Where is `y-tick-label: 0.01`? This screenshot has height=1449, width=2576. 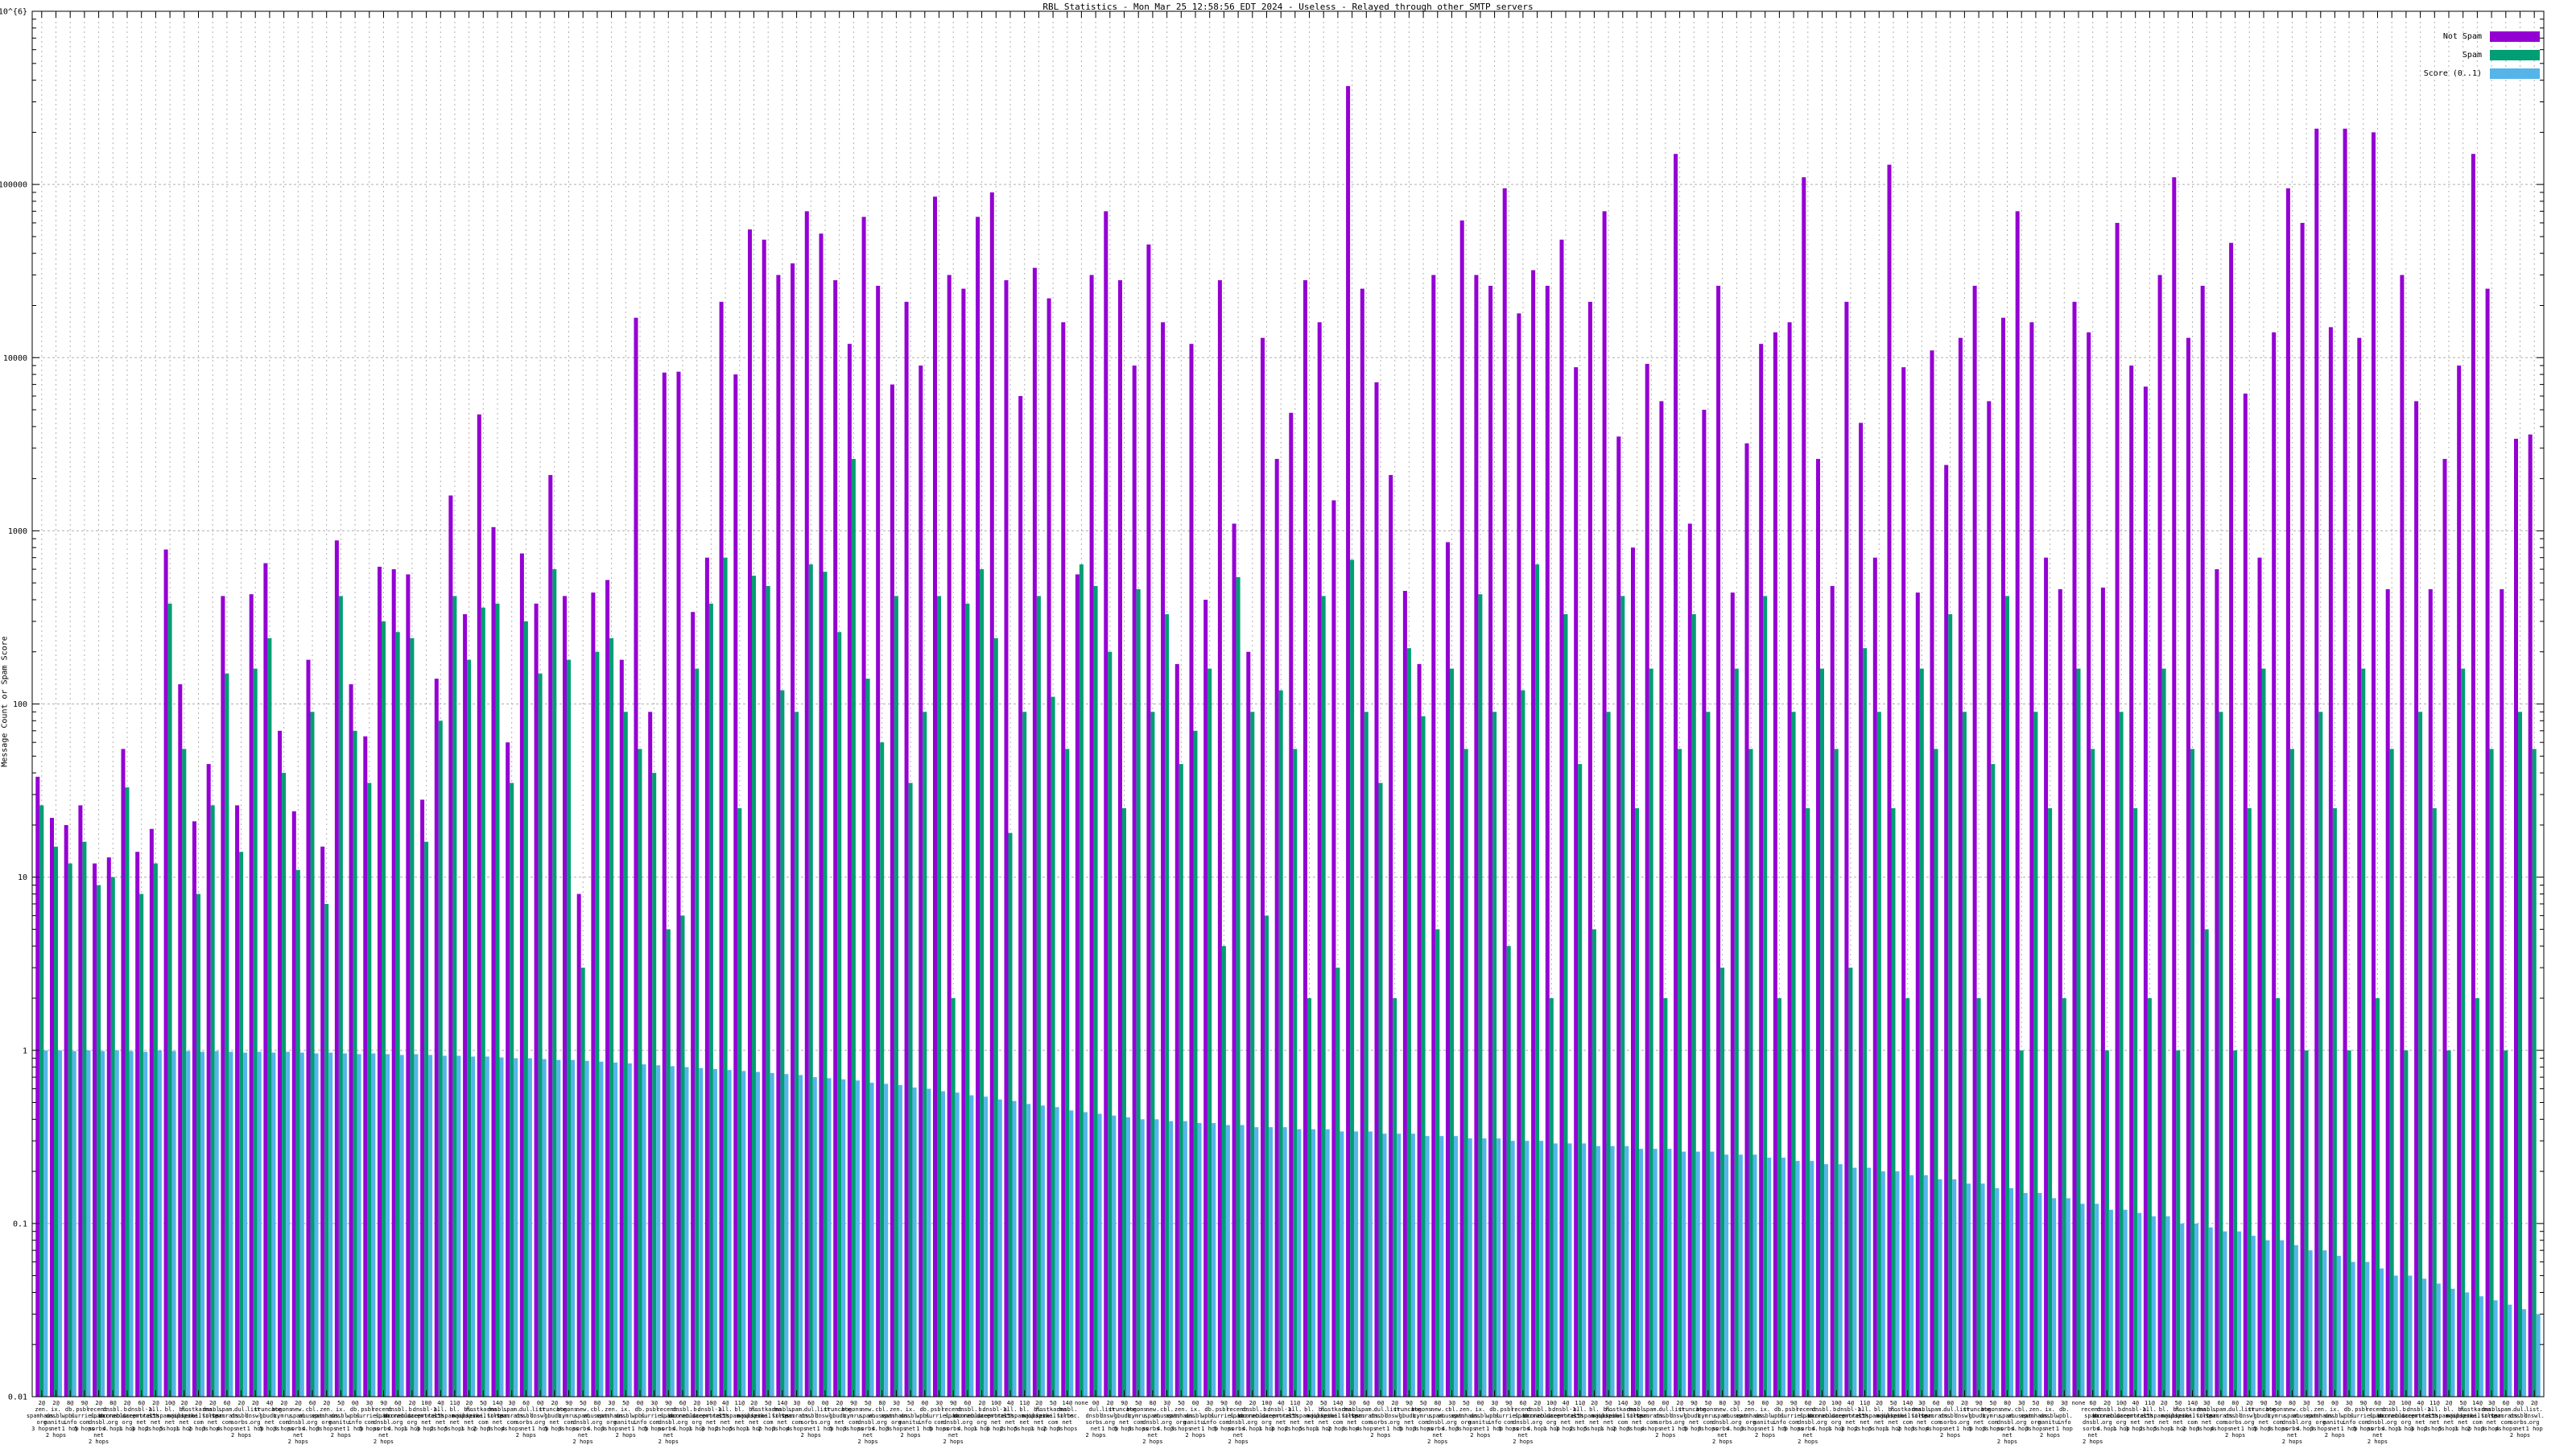
y-tick-label: 0.01 is located at coordinates (17, 1397).